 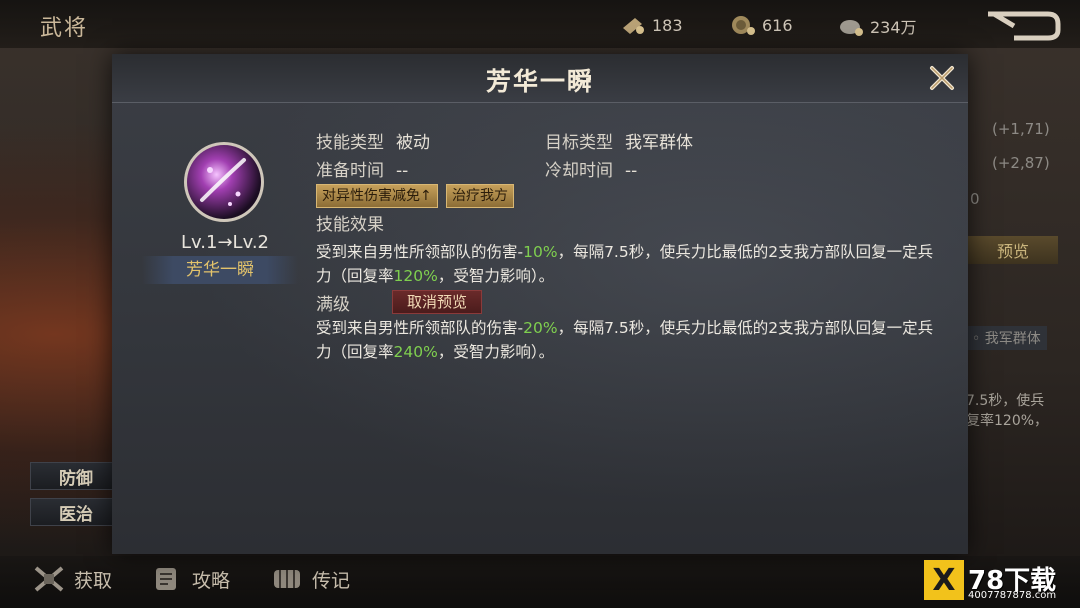 I want to click on skill-type-label: 技能类型, so click(x=350, y=143).